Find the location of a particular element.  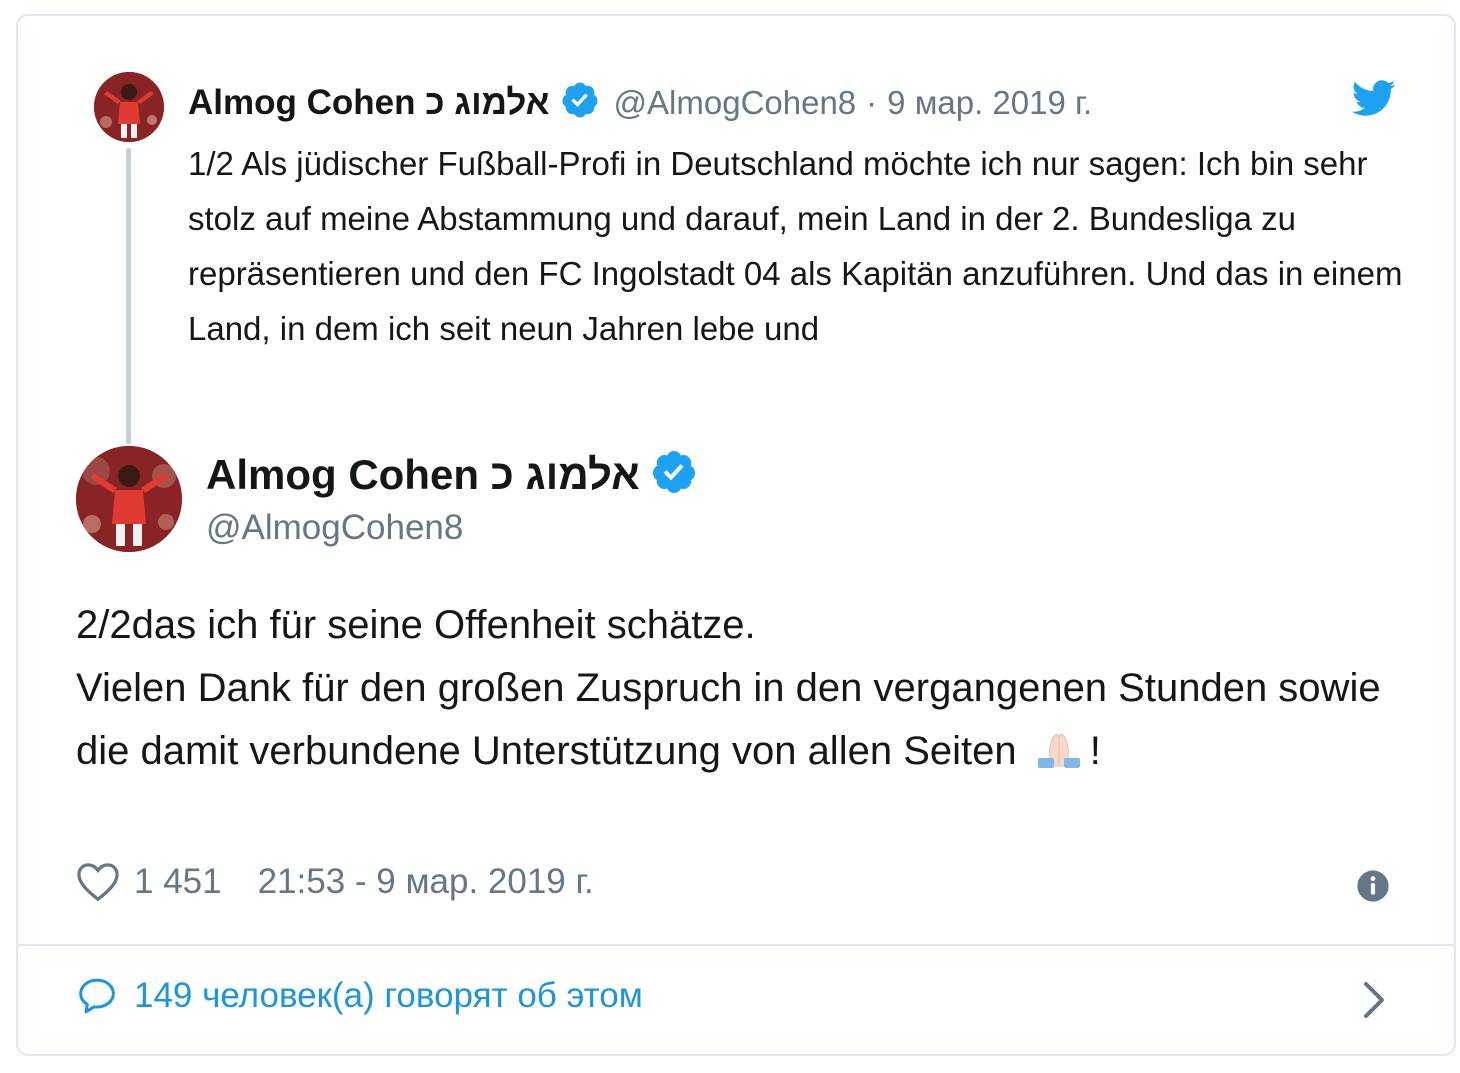

thread-connector-line is located at coordinates (128, 296).